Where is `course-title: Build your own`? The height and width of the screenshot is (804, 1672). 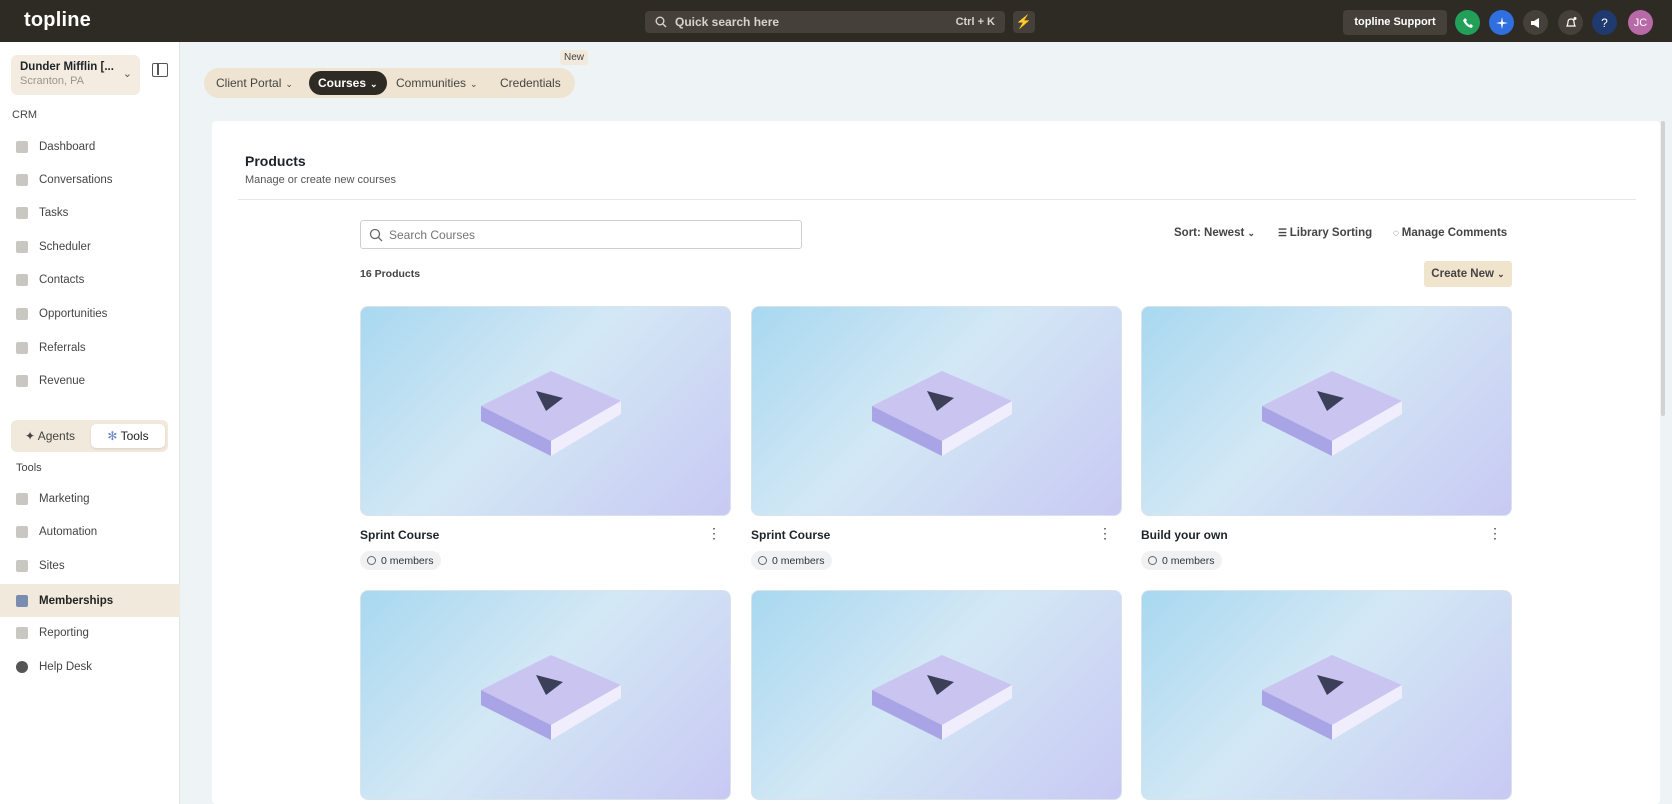
course-title: Build your own is located at coordinates (1184, 535).